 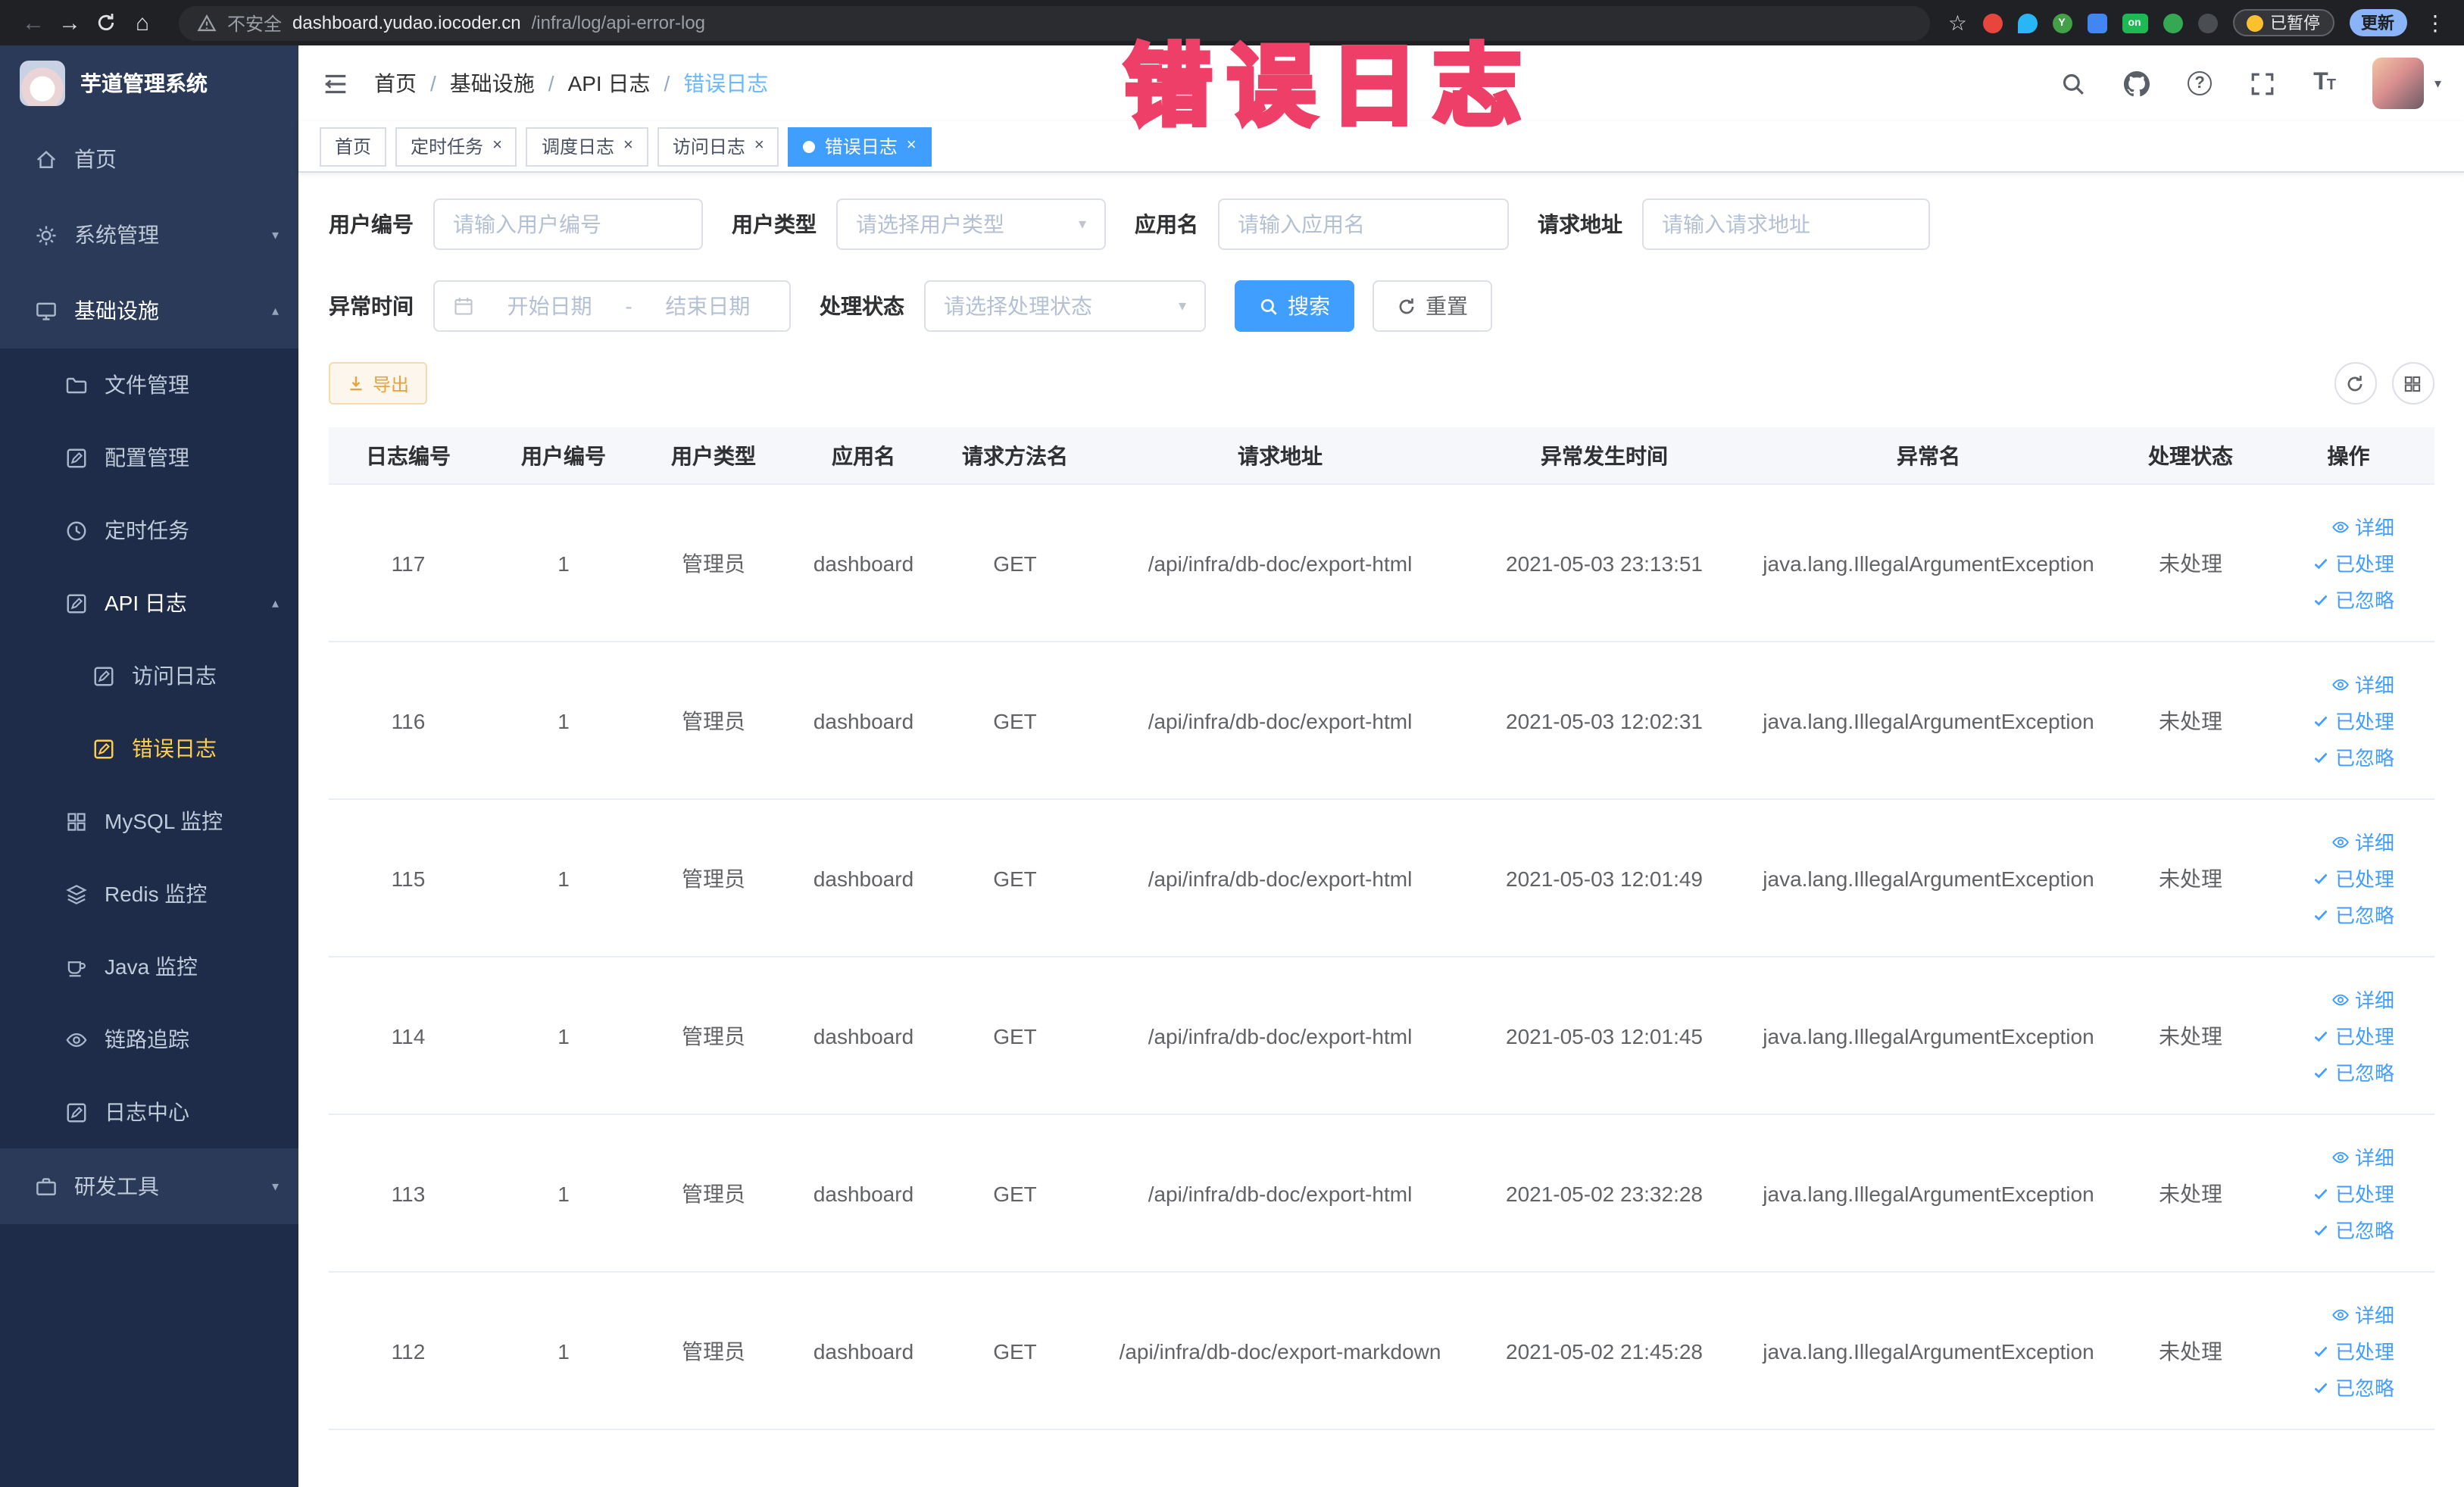 I want to click on sidebar-item-java-monitor: Java 监控, so click(x=149, y=966).